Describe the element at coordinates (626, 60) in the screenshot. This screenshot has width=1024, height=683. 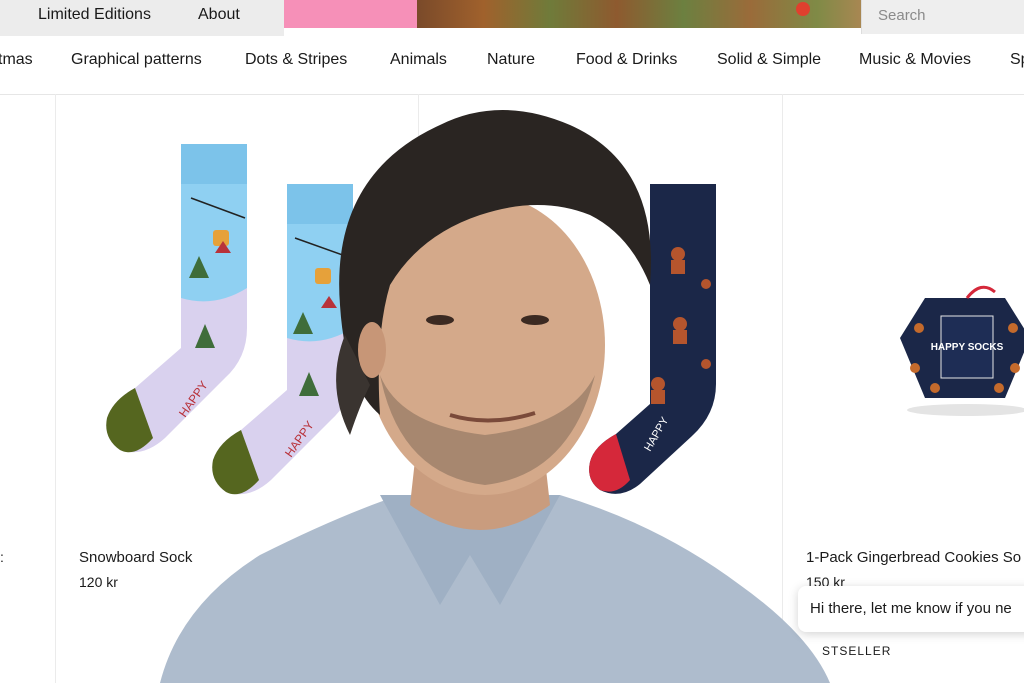
I see `category-food-drinks: Food & Drinks` at that location.